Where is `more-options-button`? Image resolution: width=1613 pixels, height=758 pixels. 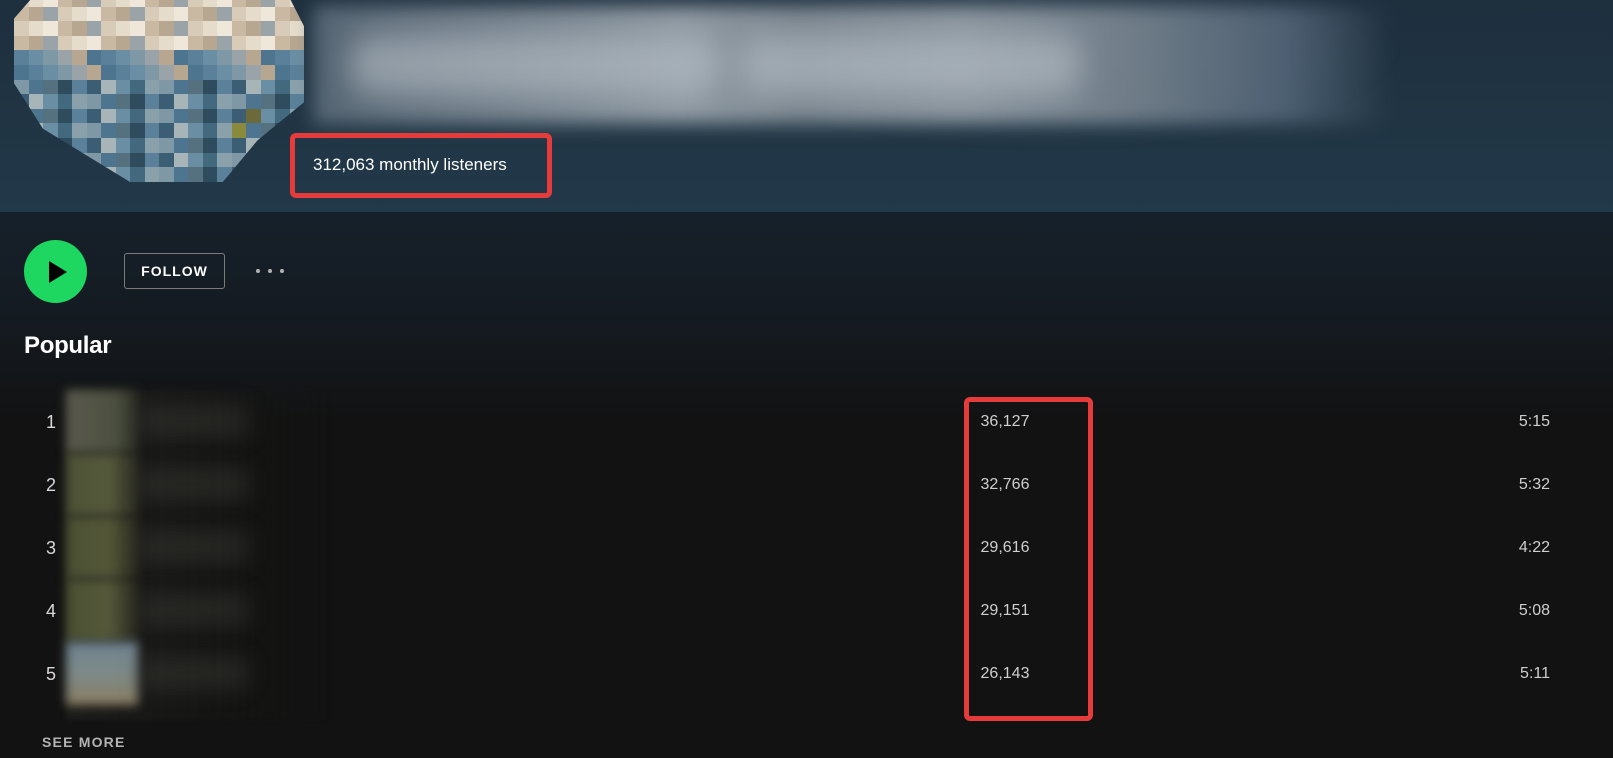 more-options-button is located at coordinates (270, 271).